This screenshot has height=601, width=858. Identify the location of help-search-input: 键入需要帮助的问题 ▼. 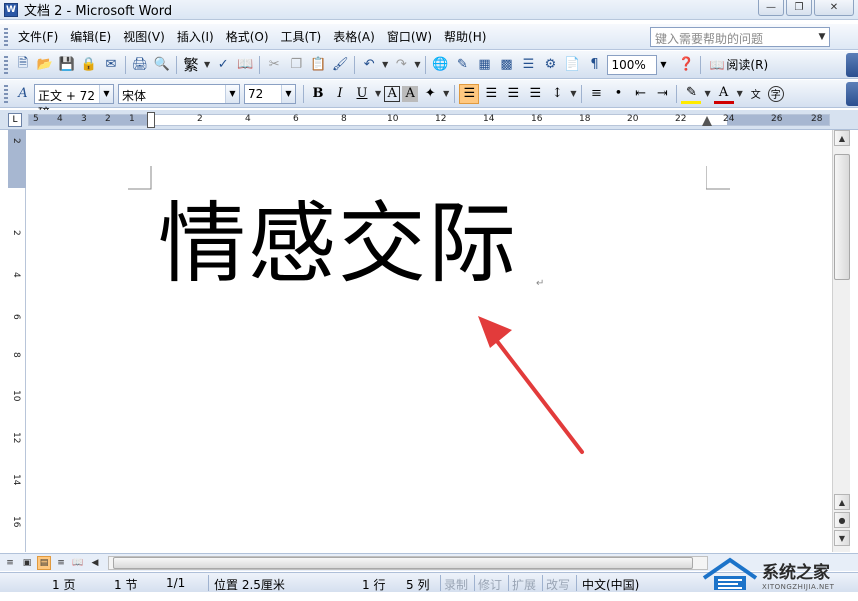
(740, 37).